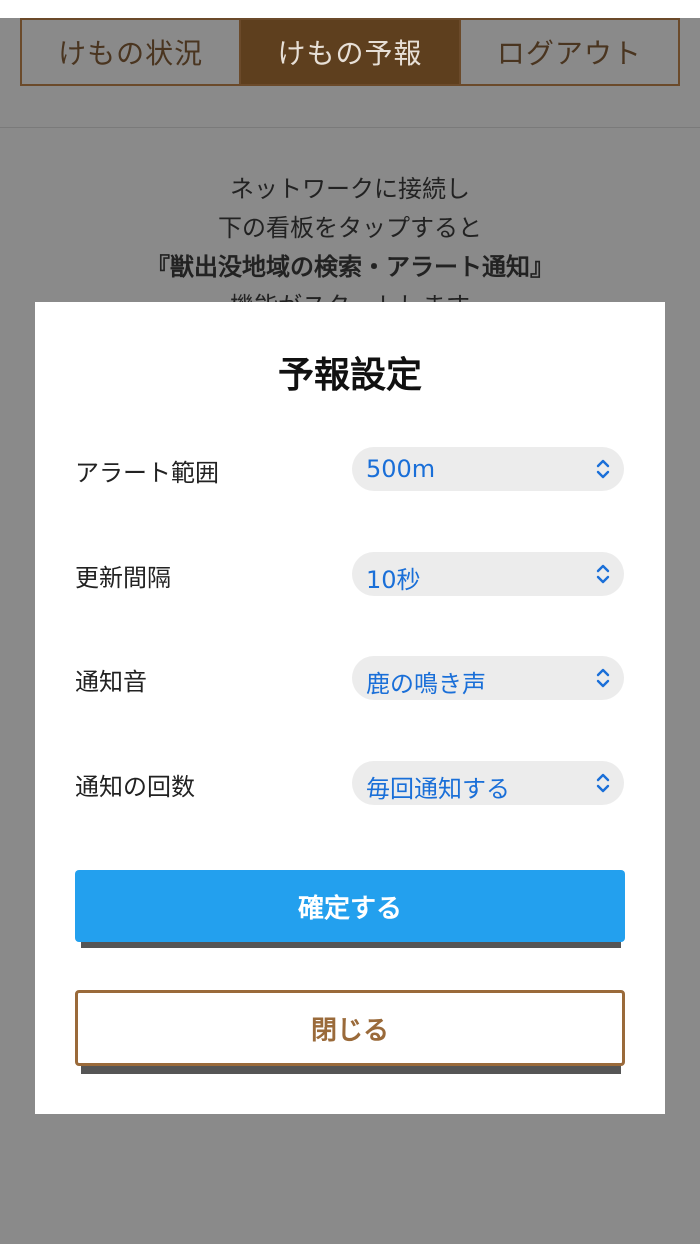 This screenshot has height=1244, width=700. Describe the element at coordinates (350, 784) in the screenshot. I see `setting-row-notification-count: 通知の回数 毎回通知する` at that location.